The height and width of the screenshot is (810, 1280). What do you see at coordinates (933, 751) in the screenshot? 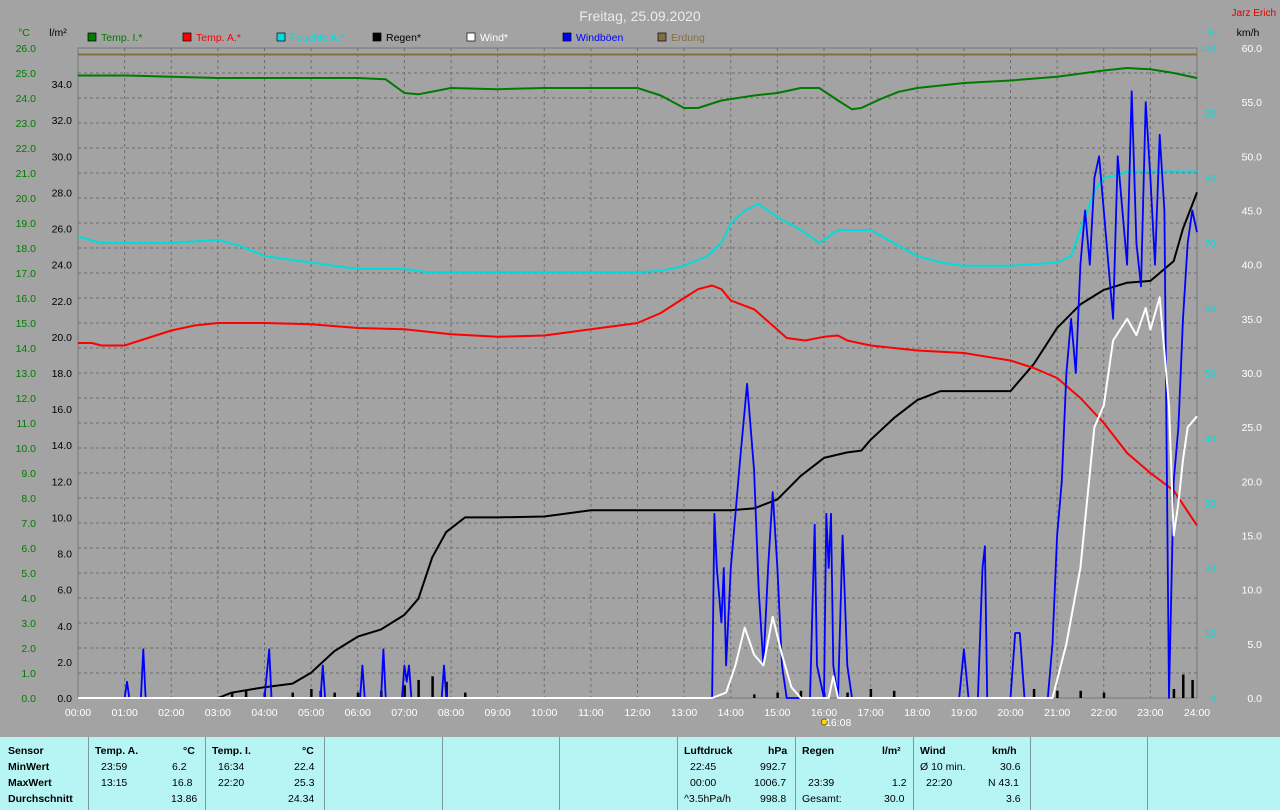
I see `wind-header: Wind` at bounding box center [933, 751].